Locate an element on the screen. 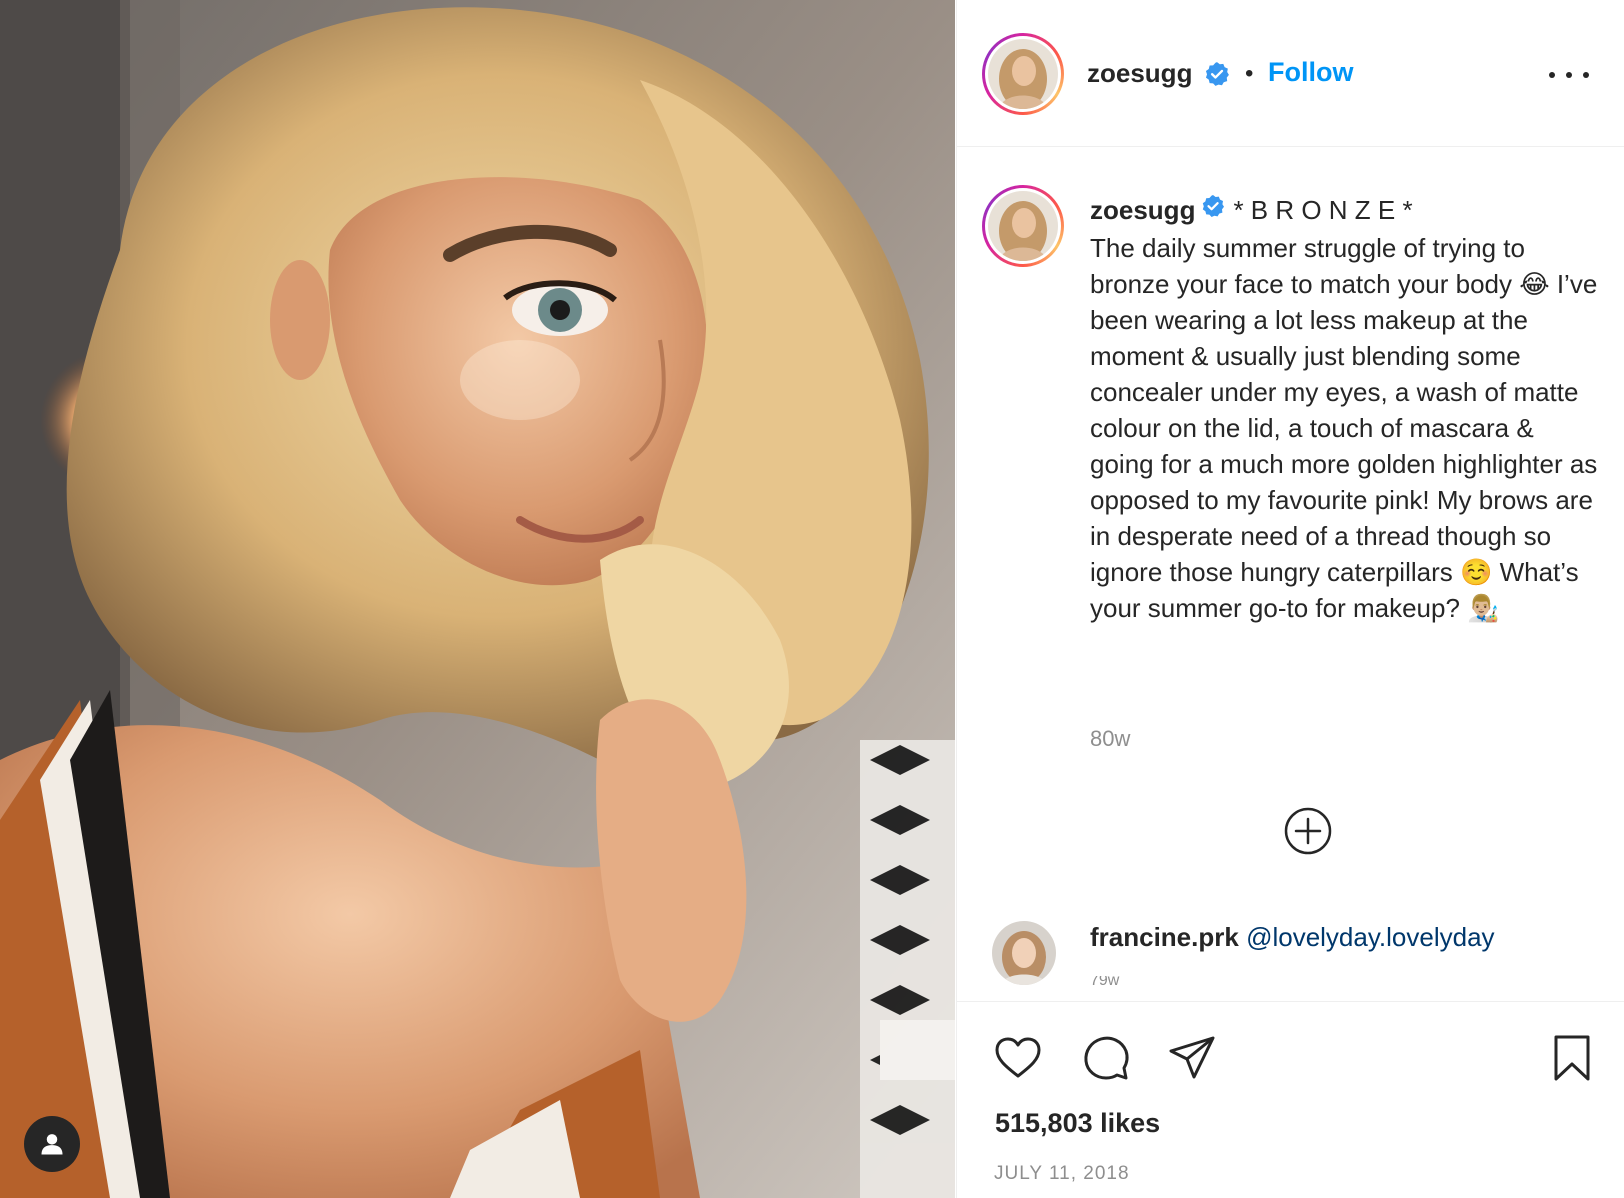 This screenshot has width=1624, height=1198. comment-timestamp: 79w is located at coordinates (1105, 981).